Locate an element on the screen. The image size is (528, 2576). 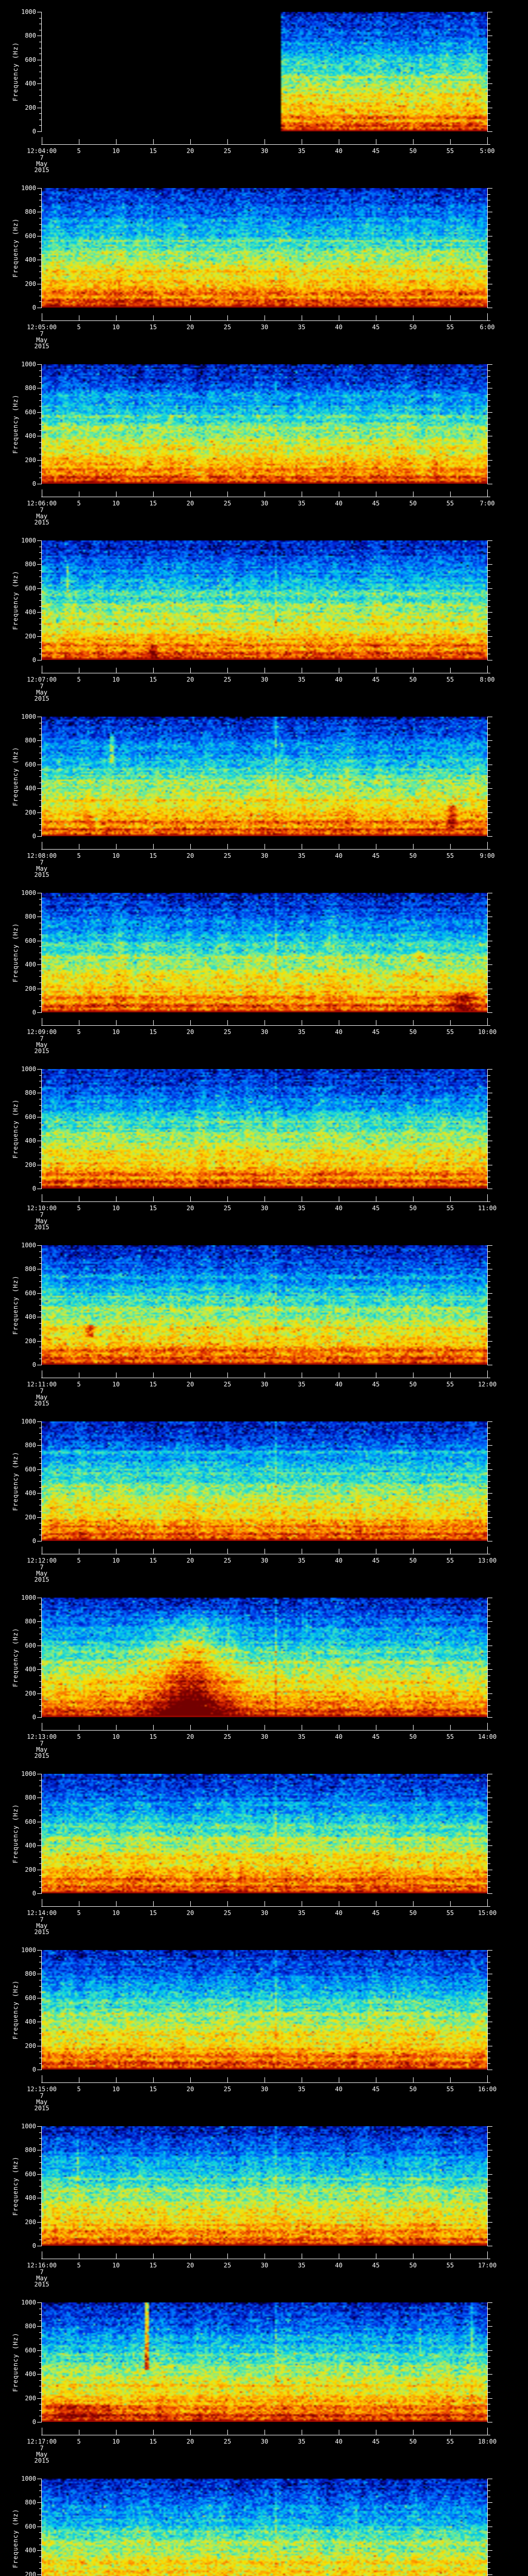
x-axis is located at coordinates (265, 1730).